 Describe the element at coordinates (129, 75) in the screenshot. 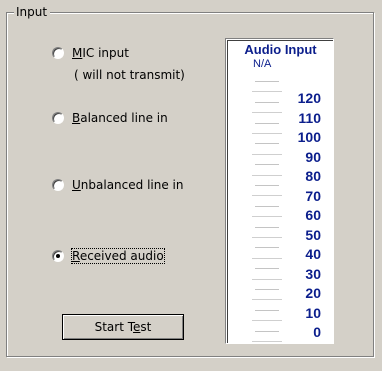

I see `mic-input-sublabel: ( will not transmit)` at that location.